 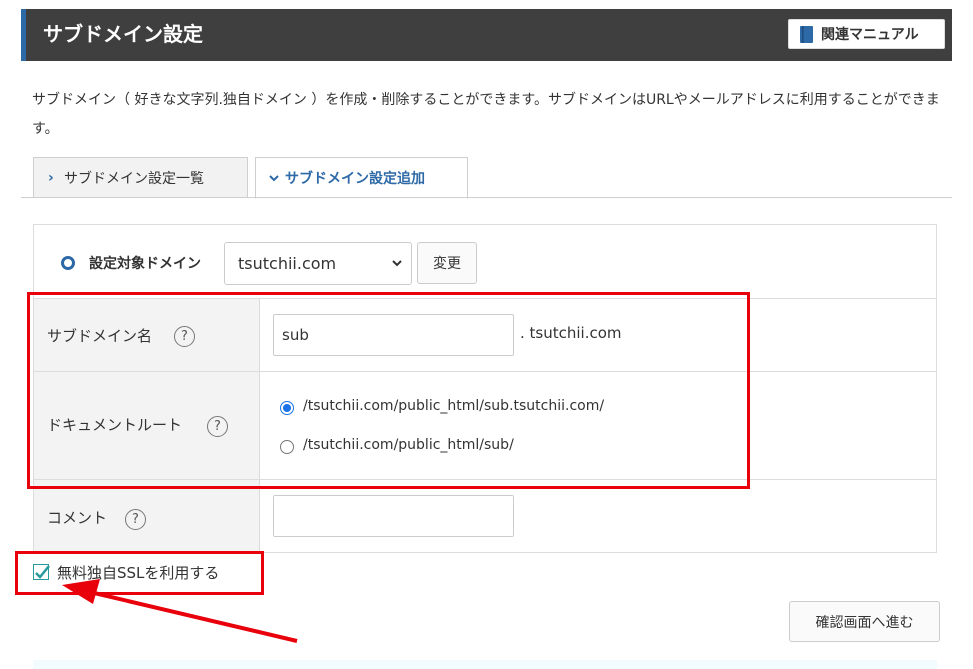 I want to click on ssl-label: 無料独自SSLを利用する, so click(x=138, y=572).